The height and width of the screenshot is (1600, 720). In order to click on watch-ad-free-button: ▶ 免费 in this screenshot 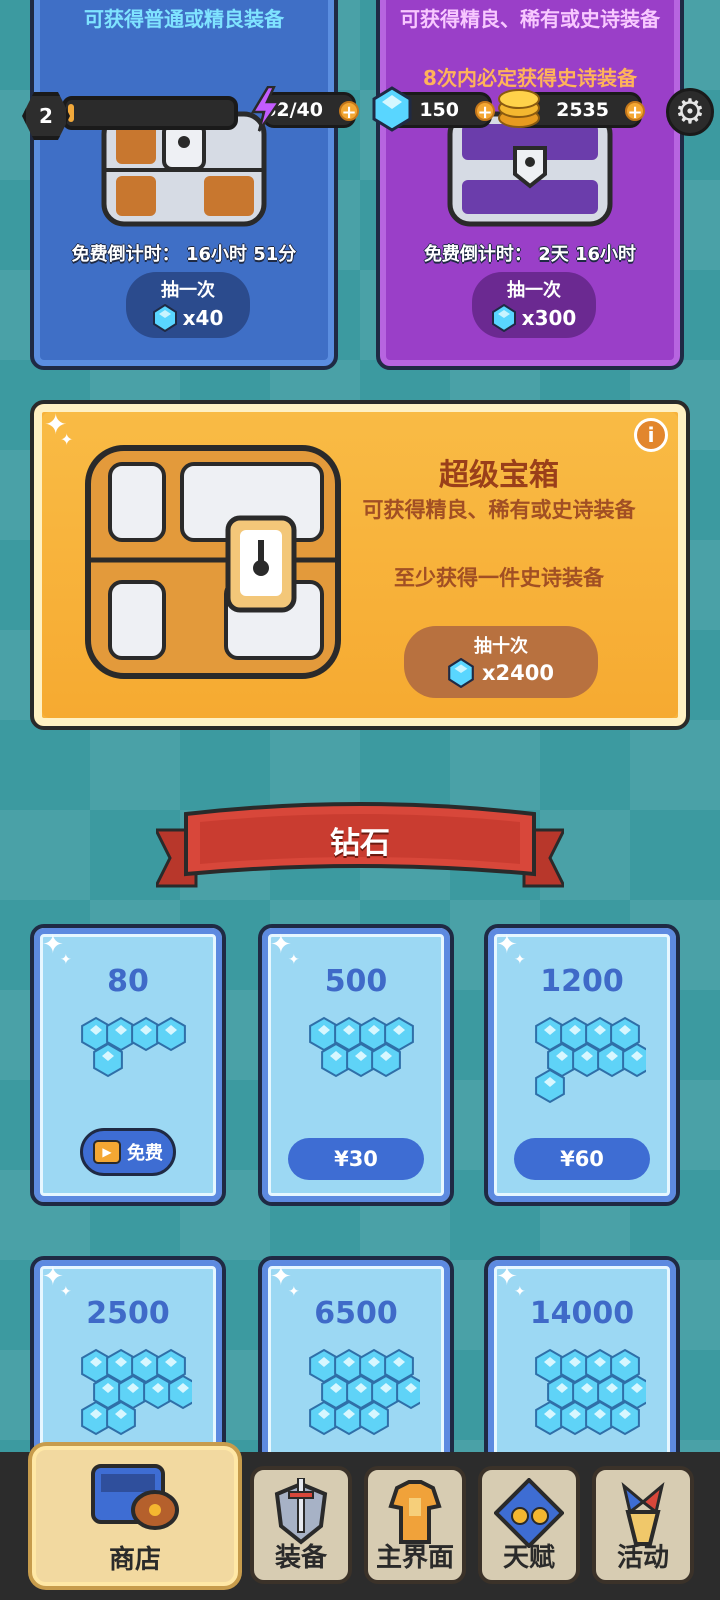, I will do `click(128, 1152)`.